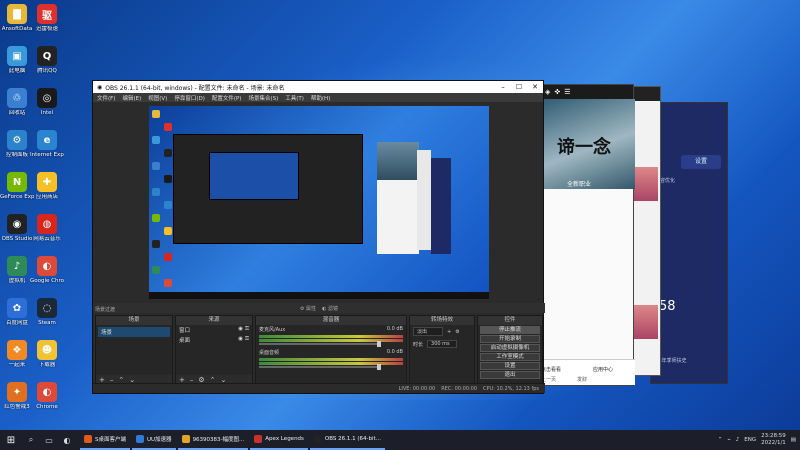  I want to click on desktop-icon-label: 应用商店, so click(46, 197).